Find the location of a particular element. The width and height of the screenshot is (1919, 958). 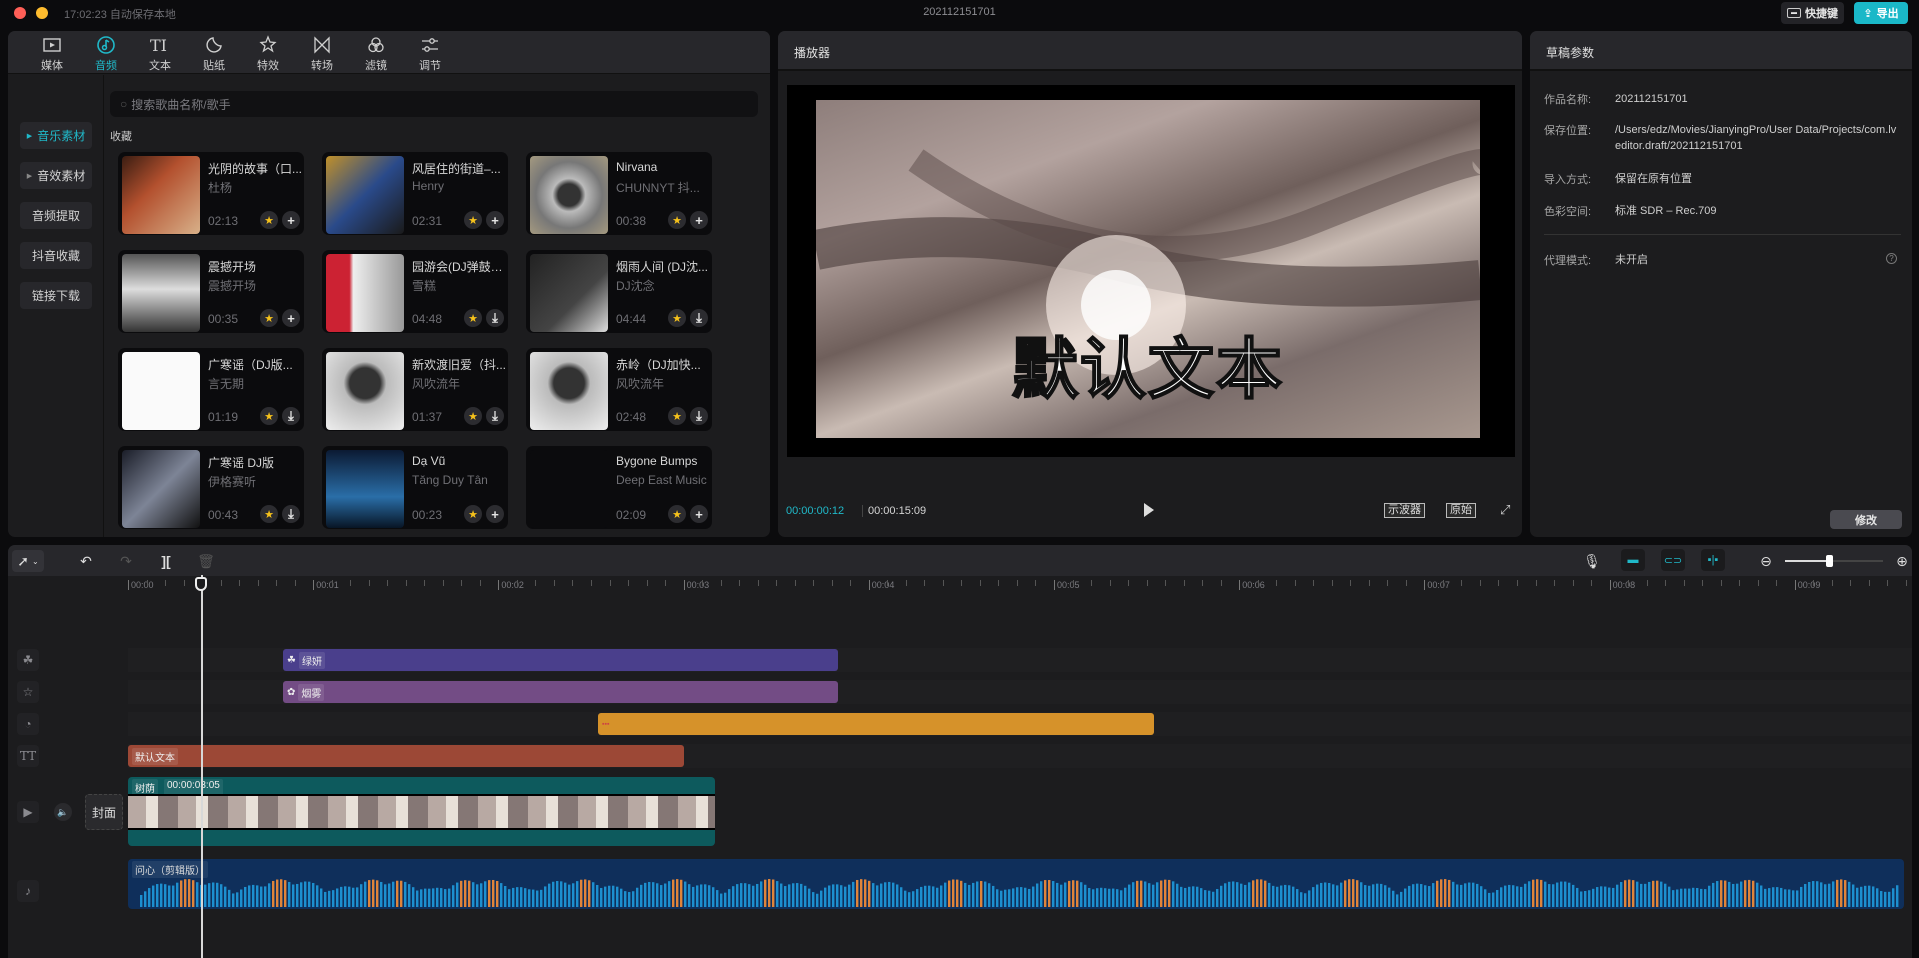

aspect-original-button: 原始 is located at coordinates (1461, 510).